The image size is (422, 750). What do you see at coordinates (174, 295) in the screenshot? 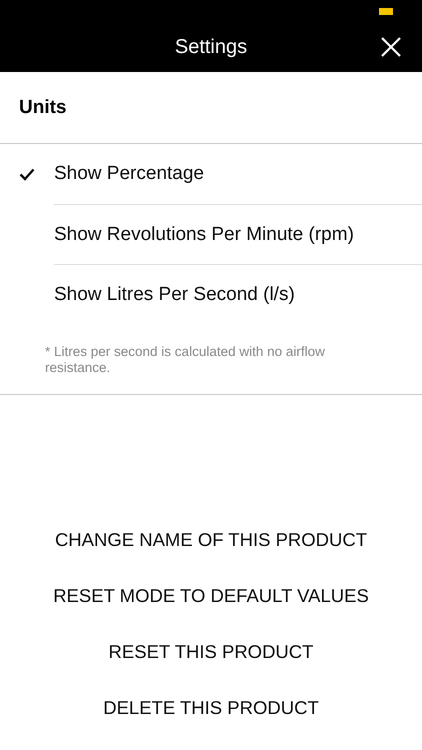
I see `unit-option: Show Litres Per Second (l/s)` at bounding box center [174, 295].